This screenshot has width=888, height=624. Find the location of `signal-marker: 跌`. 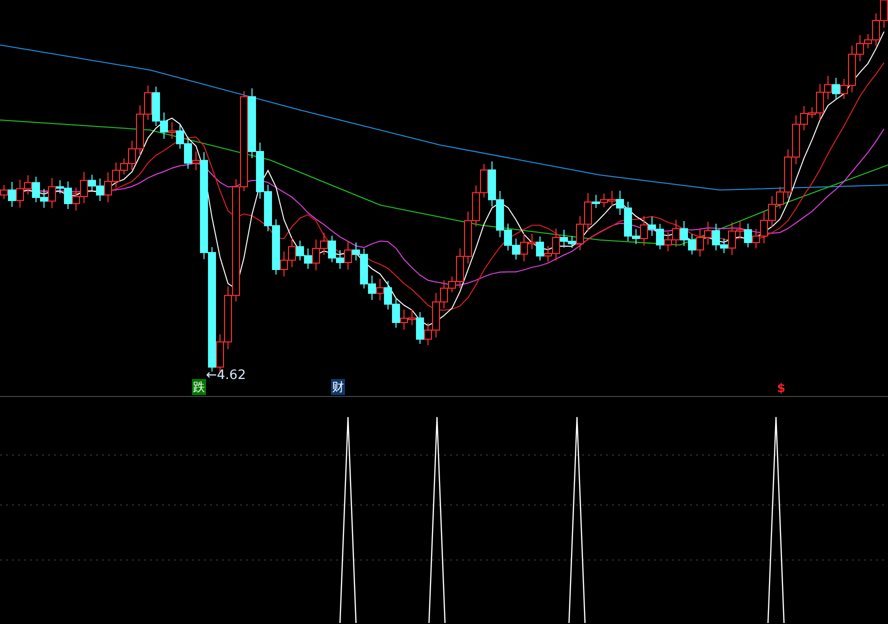

signal-marker: 跌 is located at coordinates (199, 387).